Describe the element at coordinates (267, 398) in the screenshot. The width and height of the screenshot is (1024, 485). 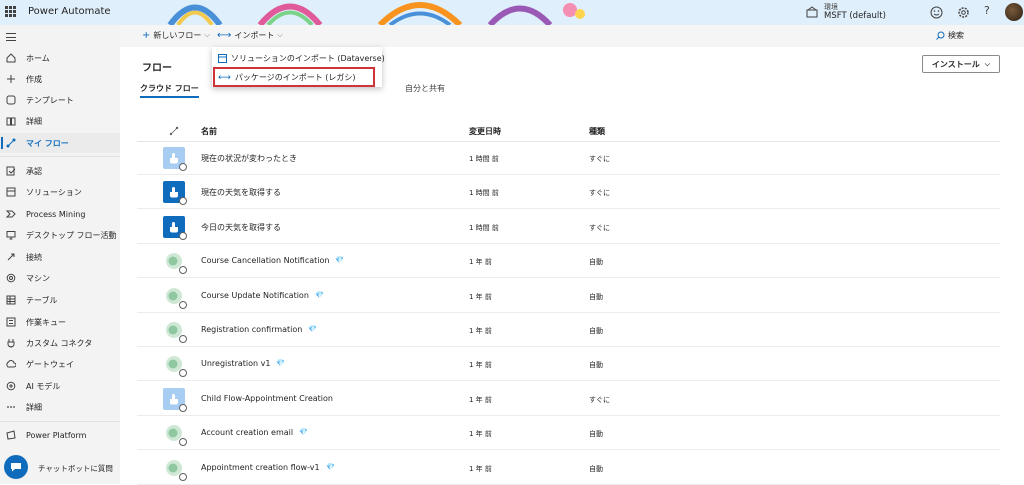
I see `flow-name: Child Flow-Appointment Creation` at that location.